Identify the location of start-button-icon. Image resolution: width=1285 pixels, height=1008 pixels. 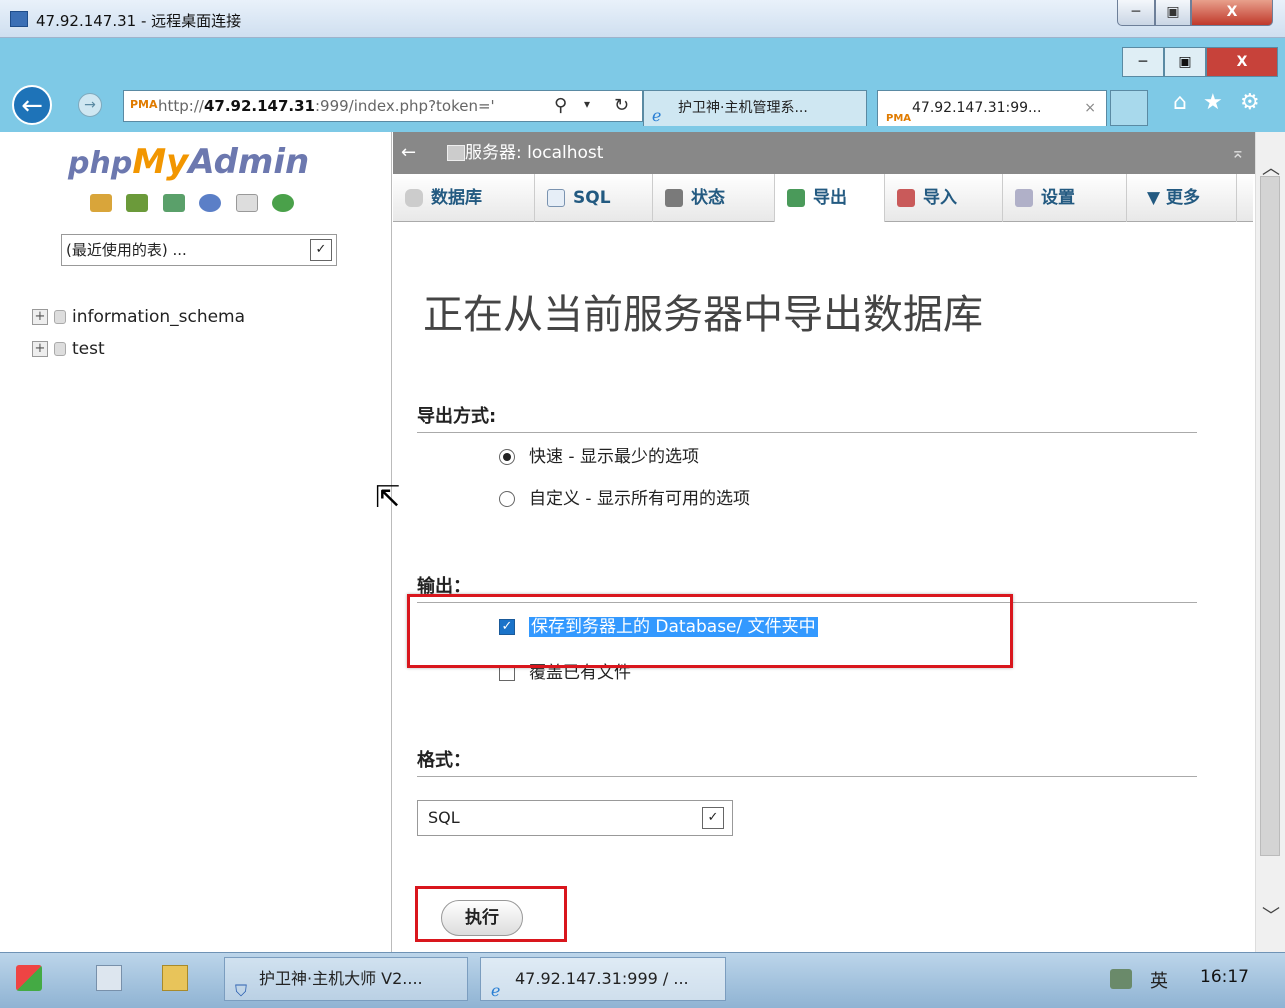
(29, 978).